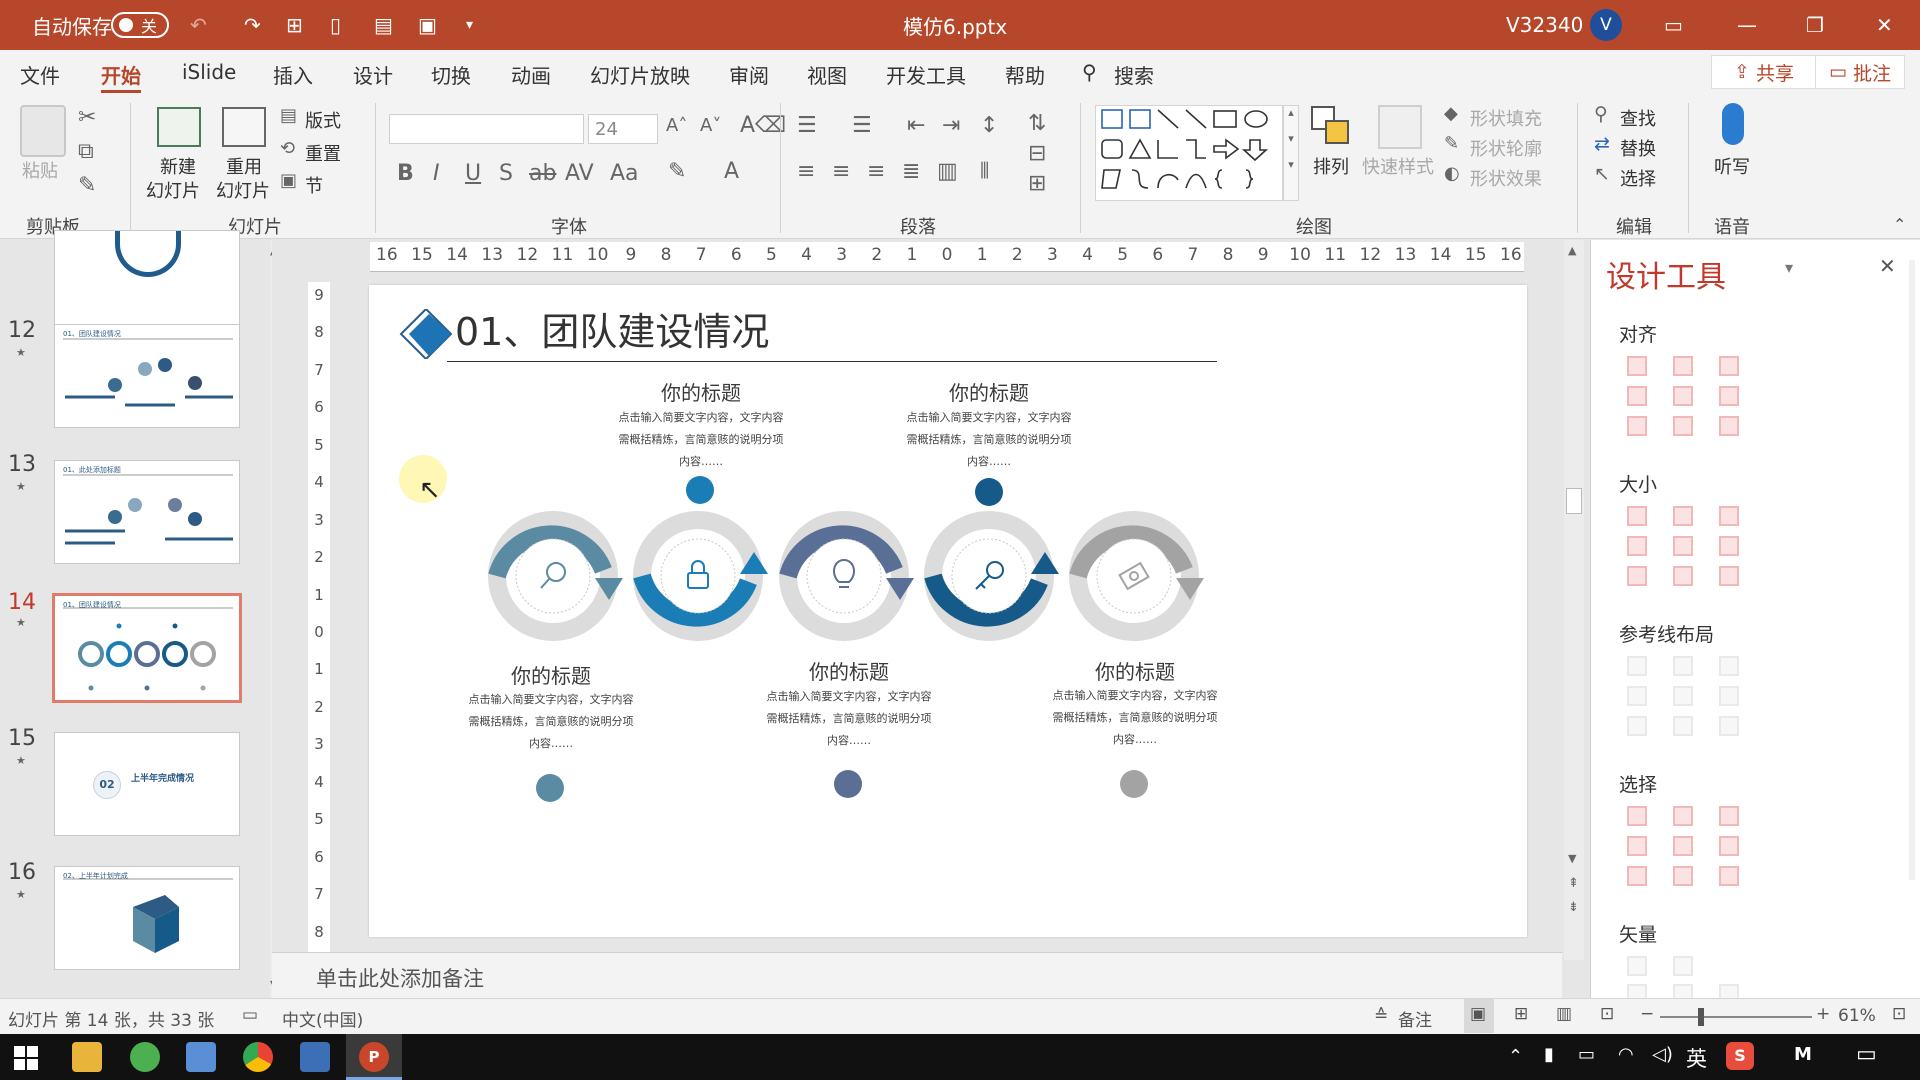  Describe the element at coordinates (252, 25) in the screenshot. I see `redo-icon: ↷` at that location.